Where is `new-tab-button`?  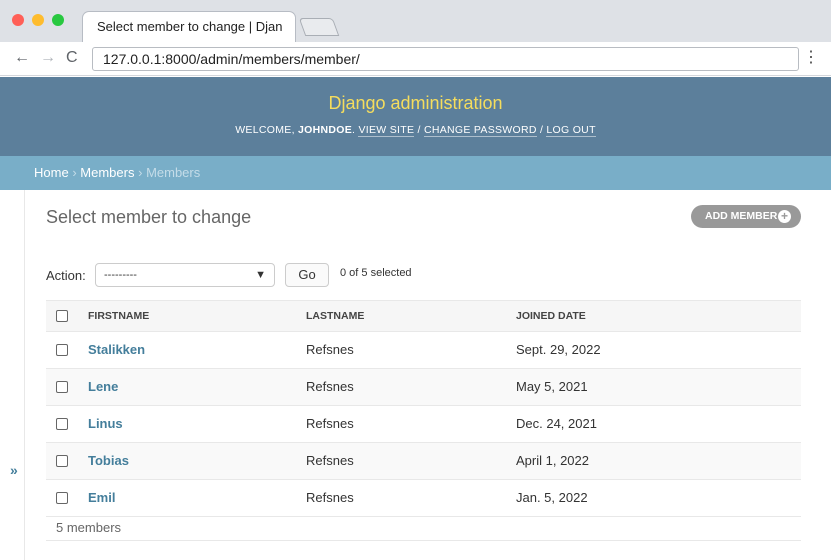 new-tab-button is located at coordinates (319, 27).